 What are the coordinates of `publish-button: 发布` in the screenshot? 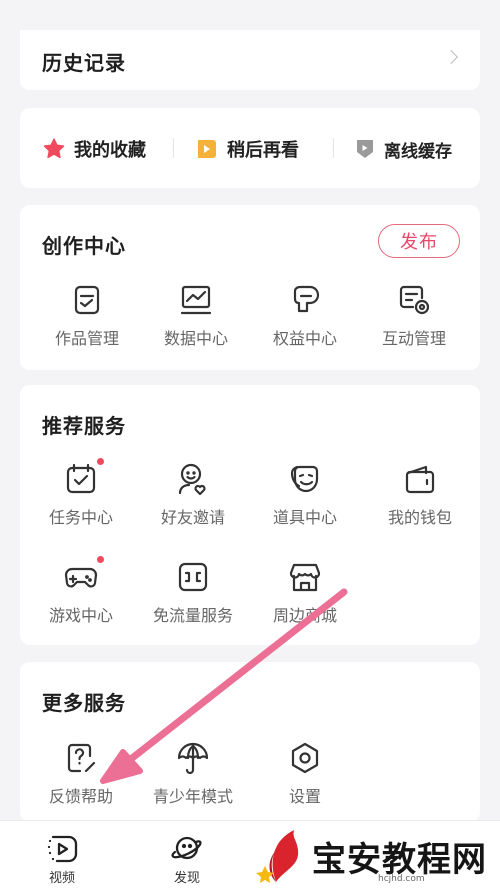 It's located at (419, 241).